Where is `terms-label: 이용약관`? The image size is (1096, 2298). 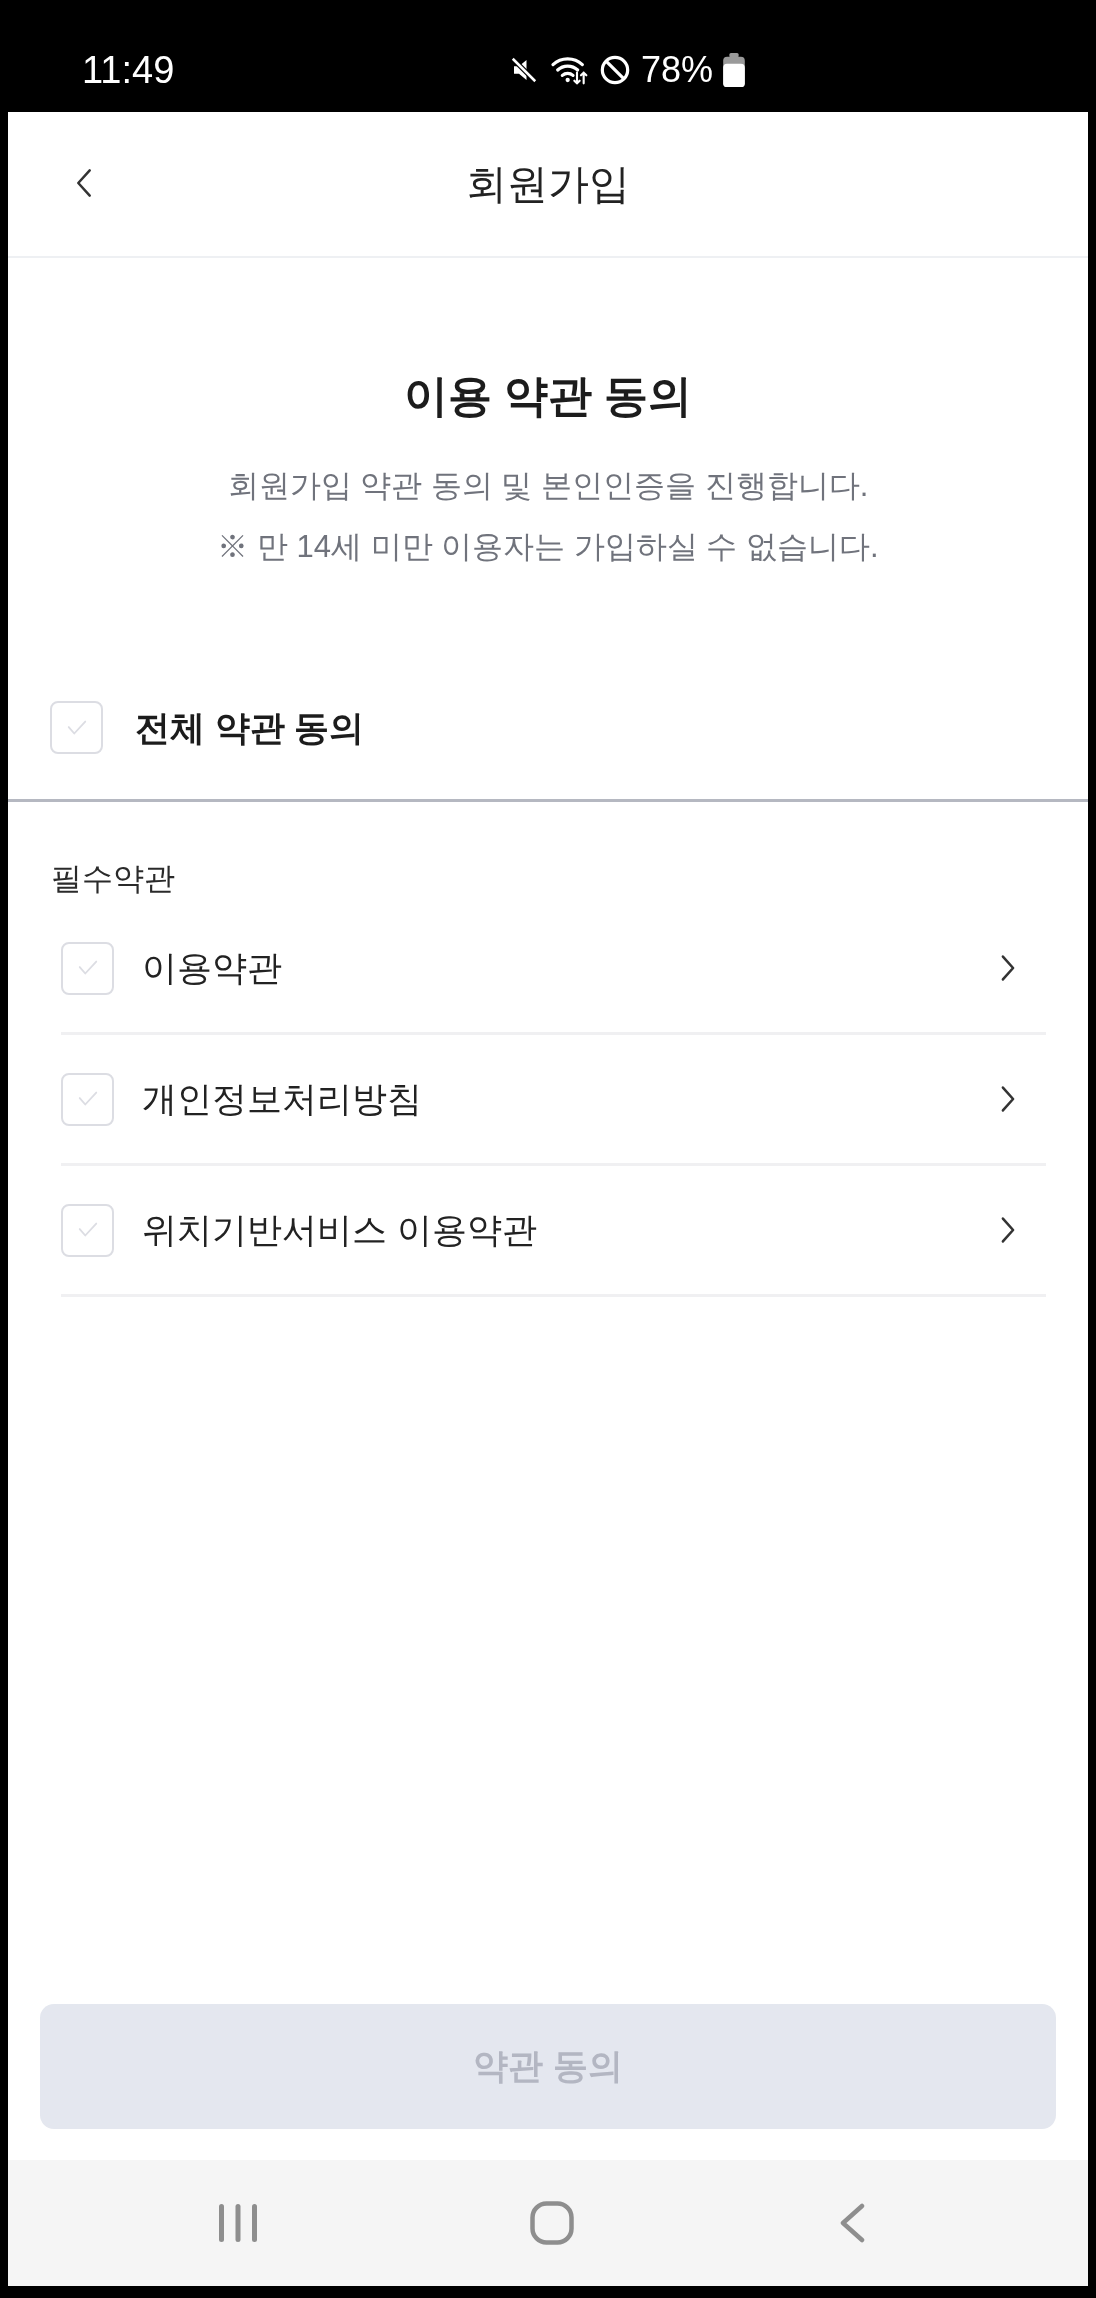
terms-label: 이용약관 is located at coordinates (212, 968).